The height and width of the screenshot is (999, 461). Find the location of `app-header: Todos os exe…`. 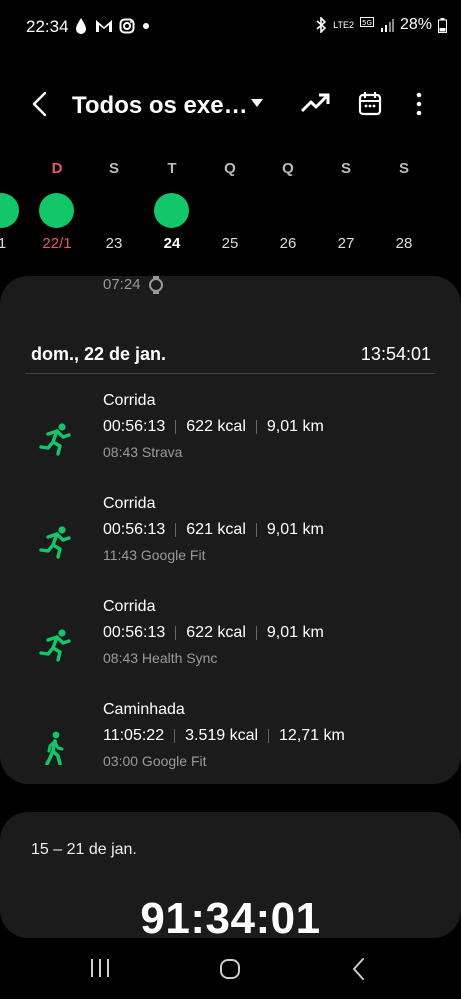

app-header: Todos os exe… is located at coordinates (230, 105).